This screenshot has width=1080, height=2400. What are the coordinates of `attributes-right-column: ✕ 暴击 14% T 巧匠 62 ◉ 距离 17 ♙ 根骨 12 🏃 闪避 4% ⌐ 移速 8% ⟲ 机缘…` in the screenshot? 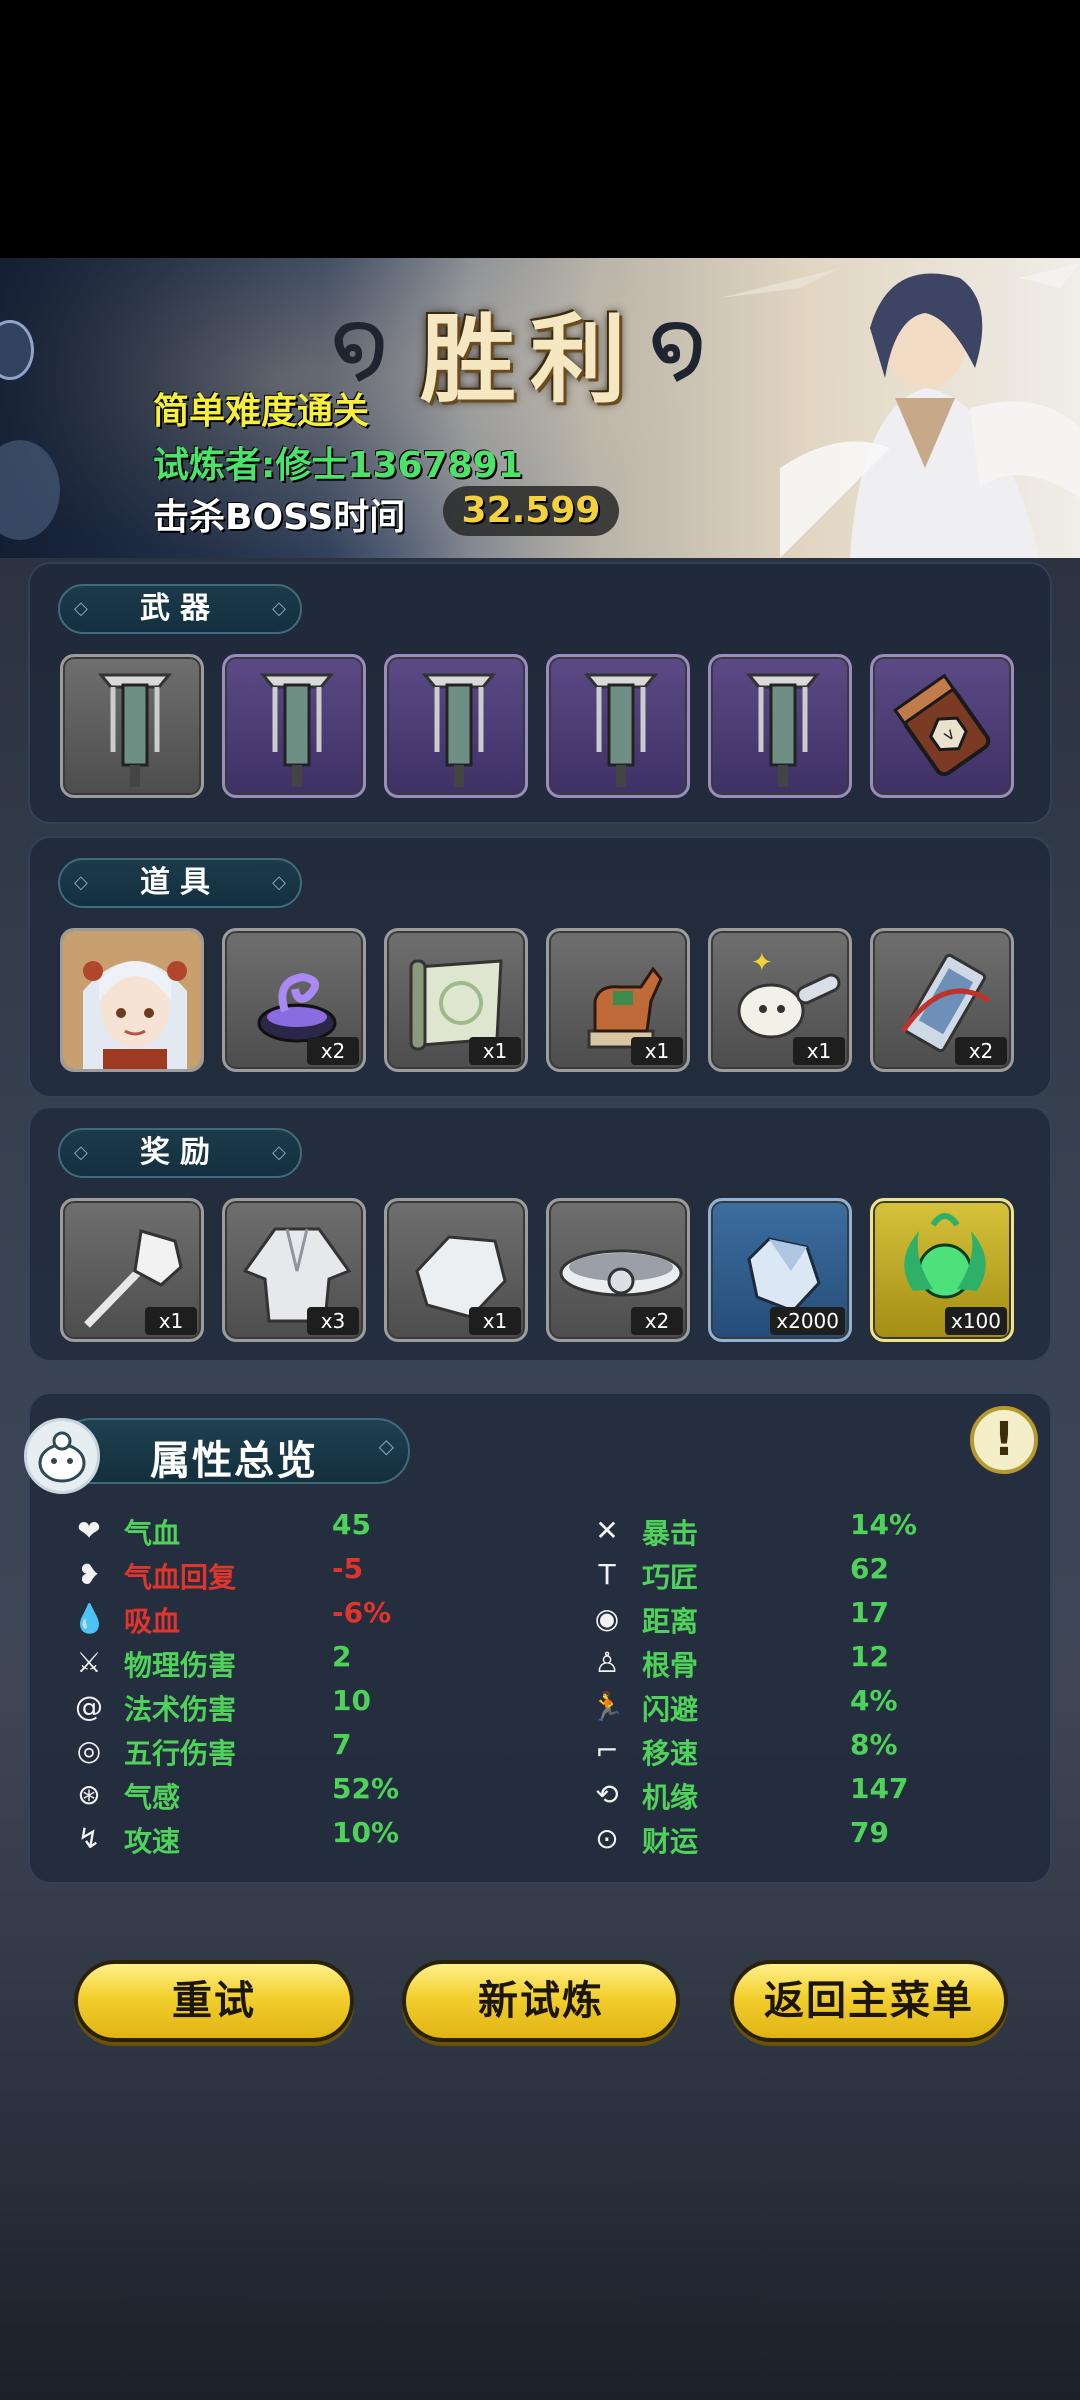 It's located at (800, 1684).